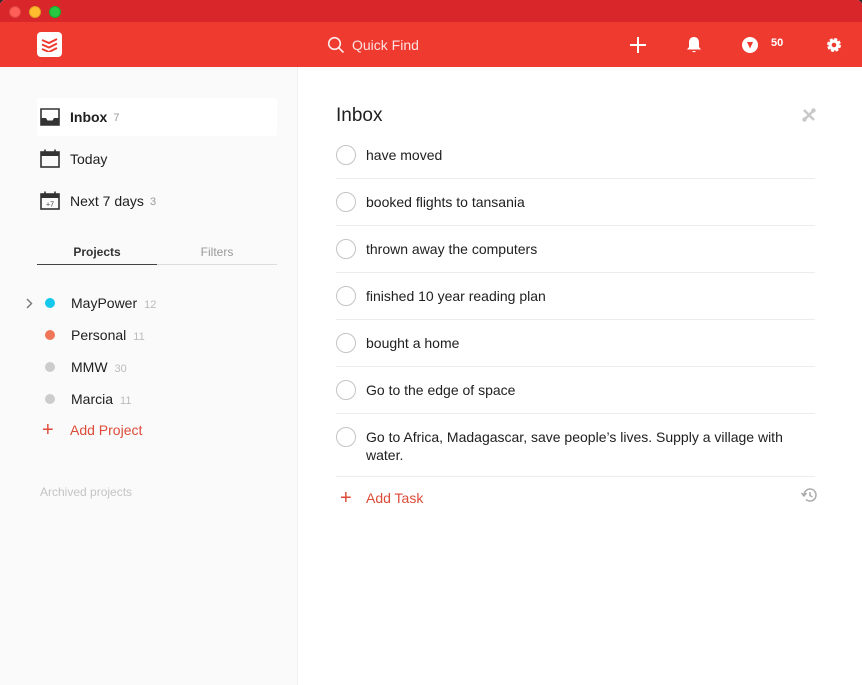 This screenshot has width=862, height=685. Describe the element at coordinates (49, 44) in the screenshot. I see `todoist-logo-icon` at that location.